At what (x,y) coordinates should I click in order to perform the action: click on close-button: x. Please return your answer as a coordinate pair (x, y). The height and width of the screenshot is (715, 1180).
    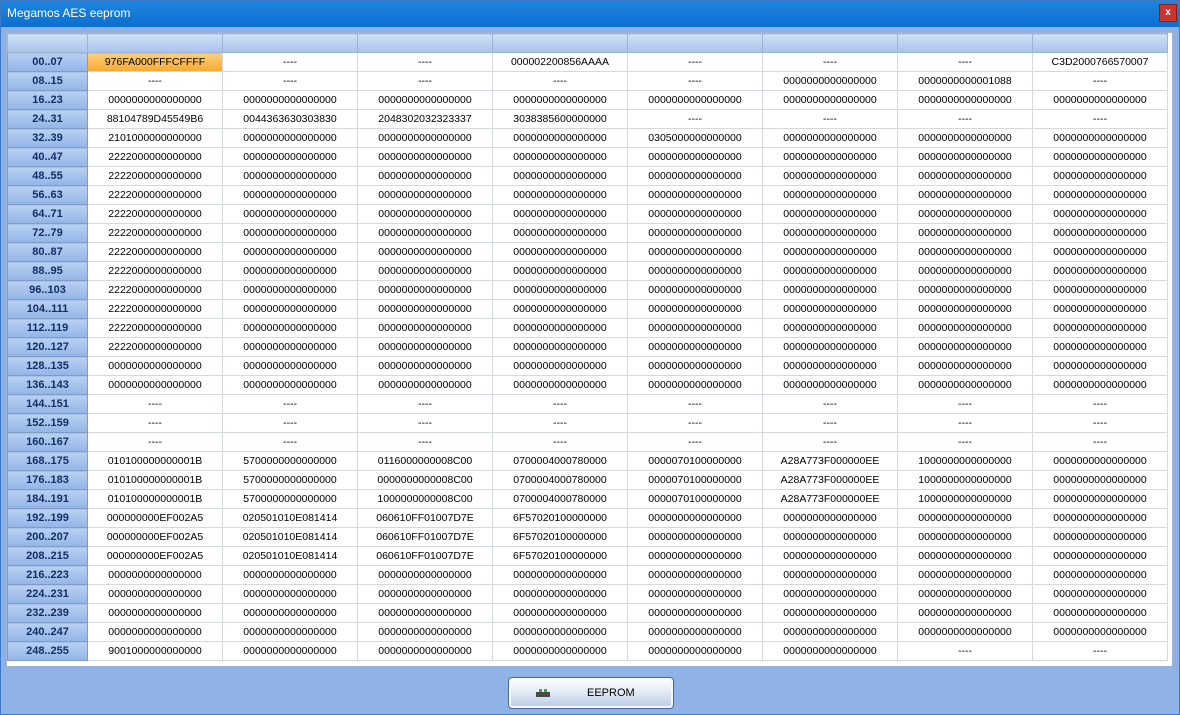
    Looking at the image, I should click on (1168, 13).